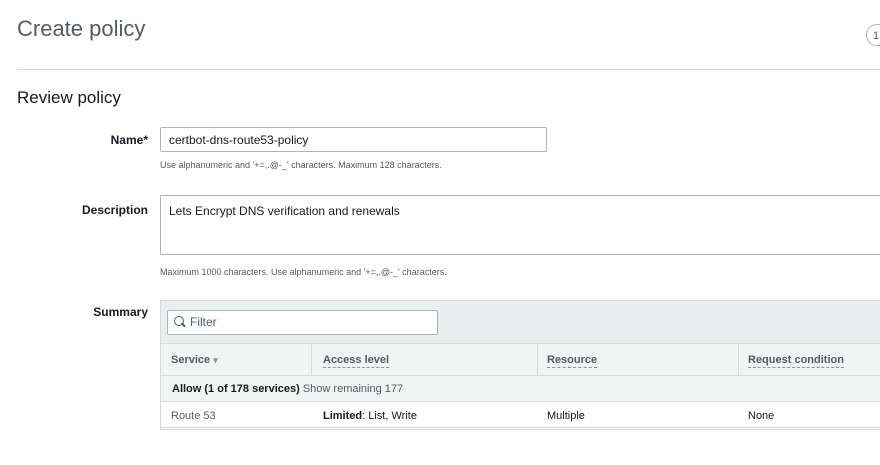 This screenshot has height=465, width=880. What do you see at coordinates (761, 416) in the screenshot?
I see `request-condition-cell: None` at bounding box center [761, 416].